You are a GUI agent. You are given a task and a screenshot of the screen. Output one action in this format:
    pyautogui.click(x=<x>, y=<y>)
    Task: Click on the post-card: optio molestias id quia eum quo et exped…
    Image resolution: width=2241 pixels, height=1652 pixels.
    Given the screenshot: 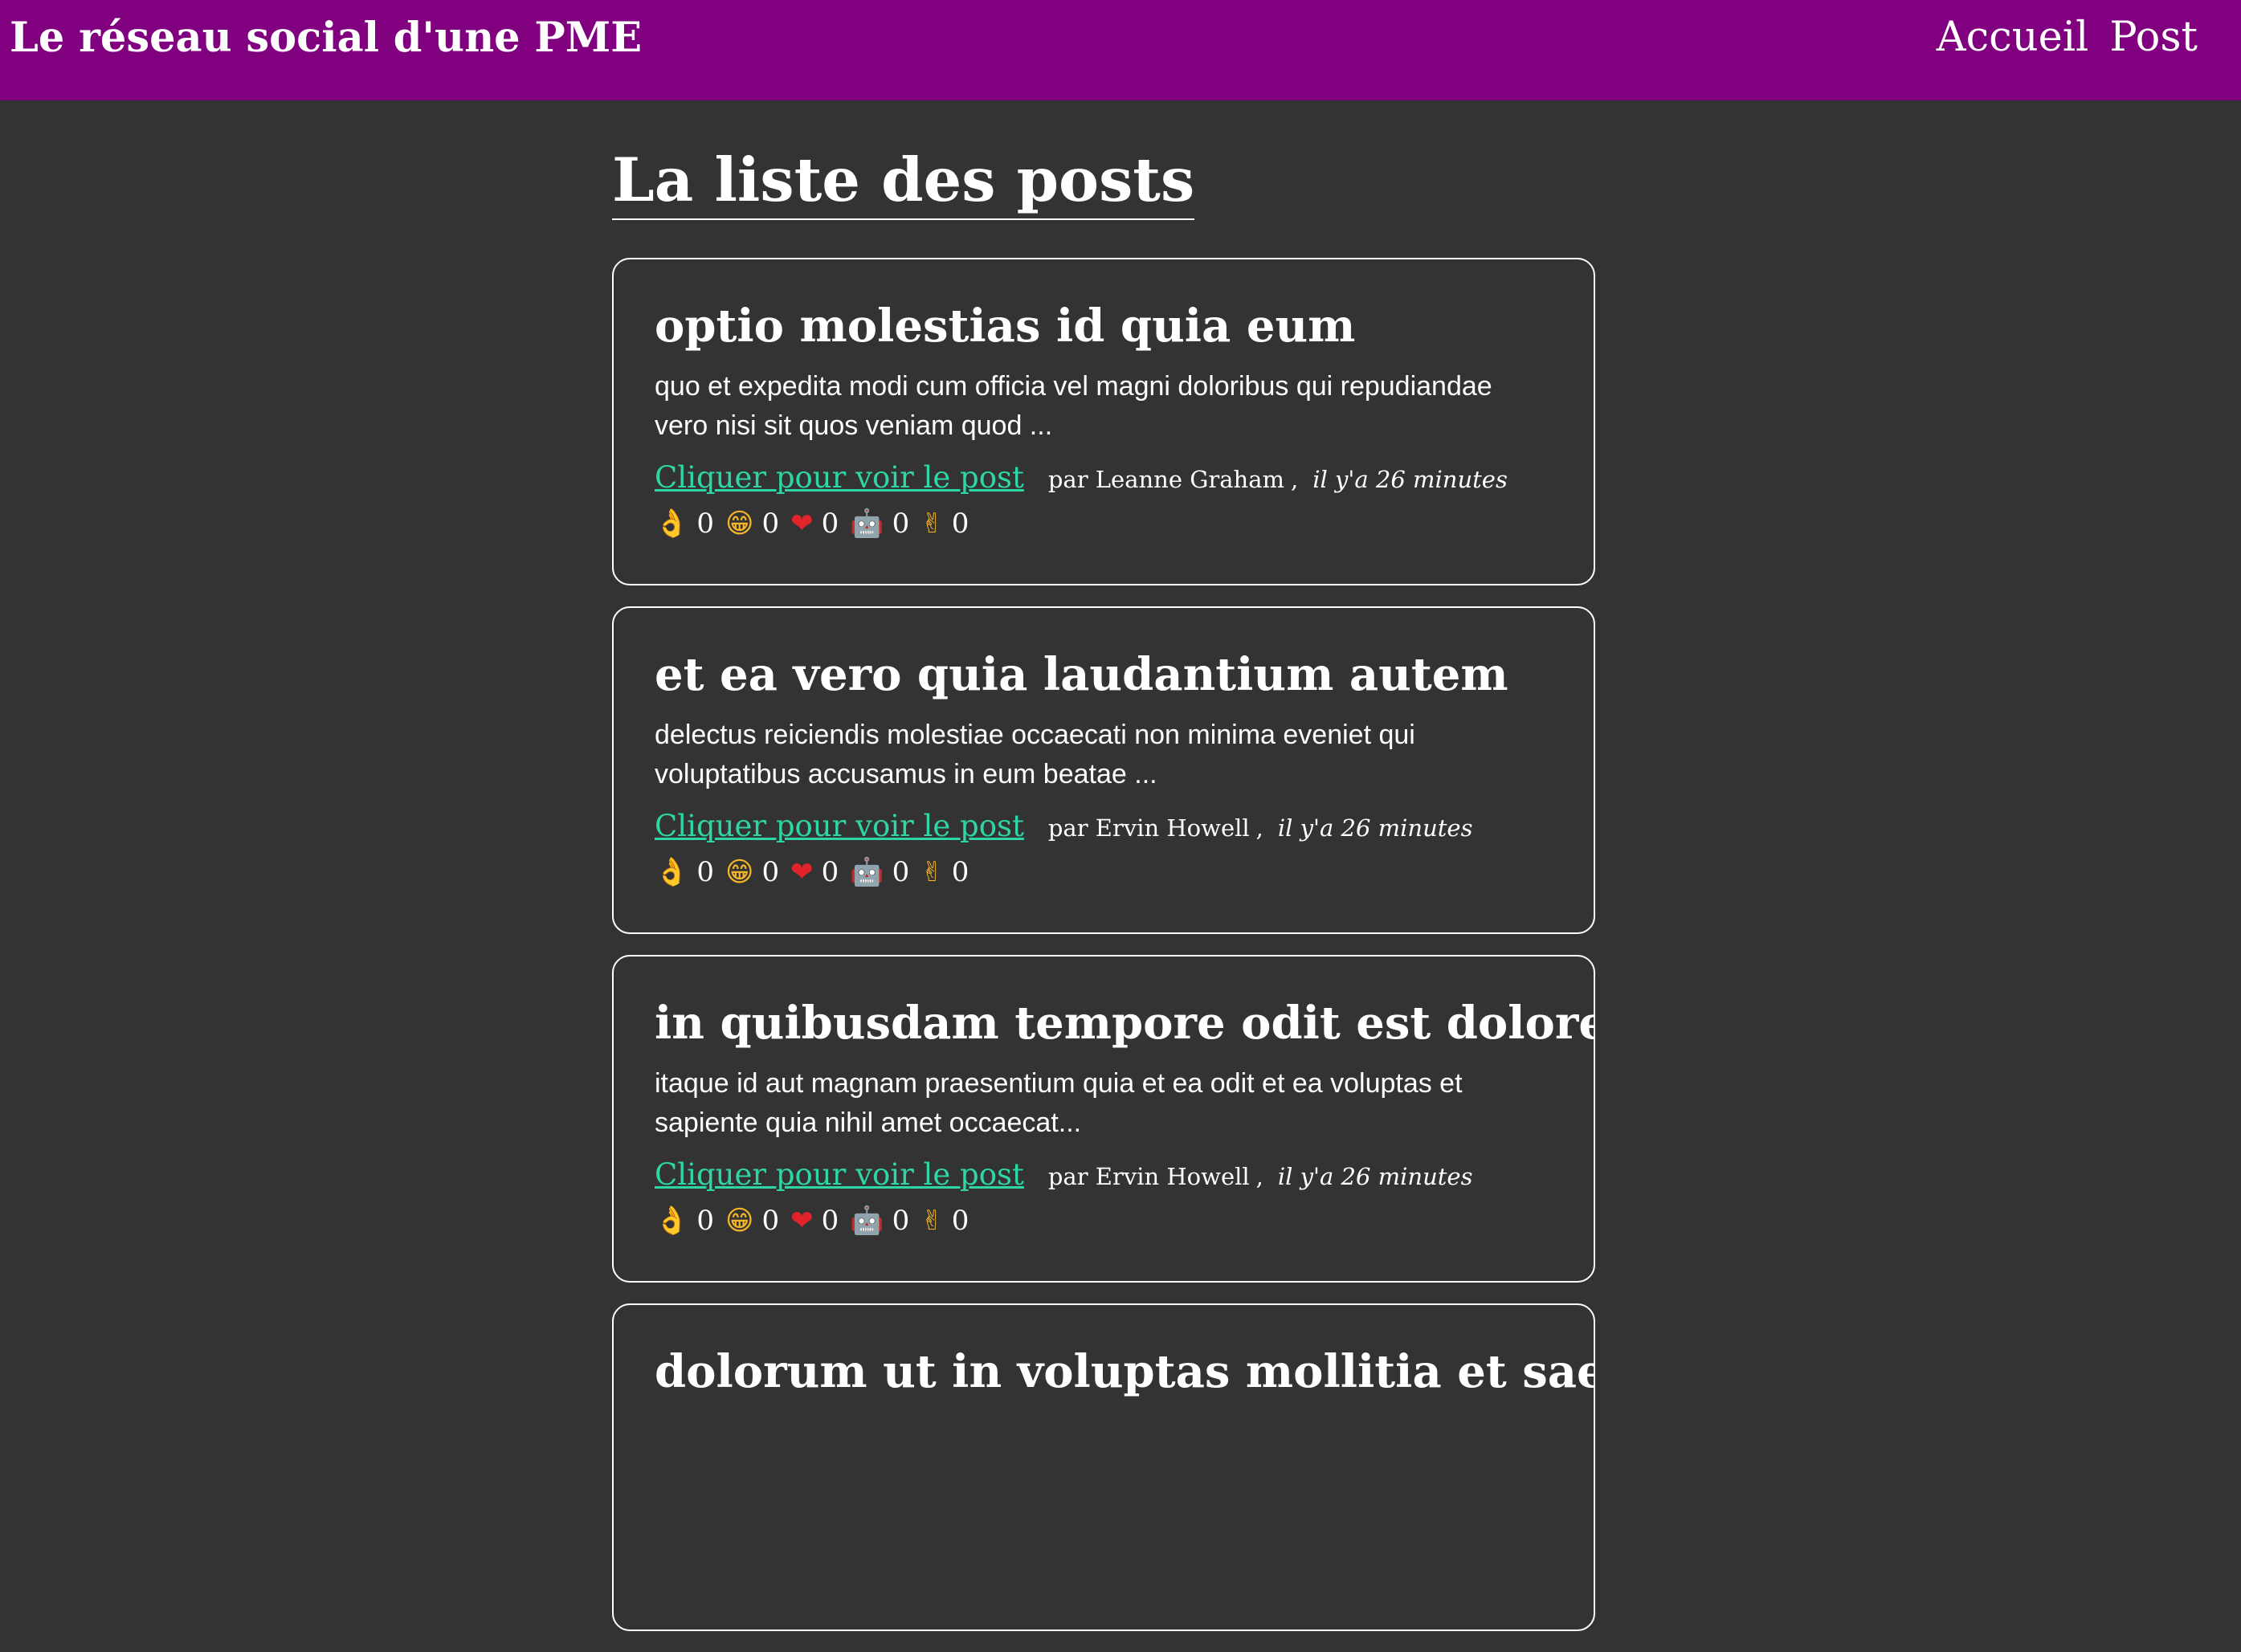 What is the action you would take?
    pyautogui.click(x=1103, y=421)
    